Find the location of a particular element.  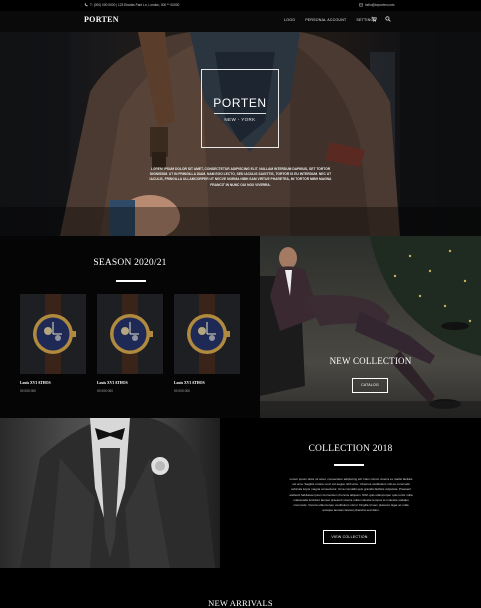

hero-subtitle: NEW - YORK is located at coordinates (240, 119).